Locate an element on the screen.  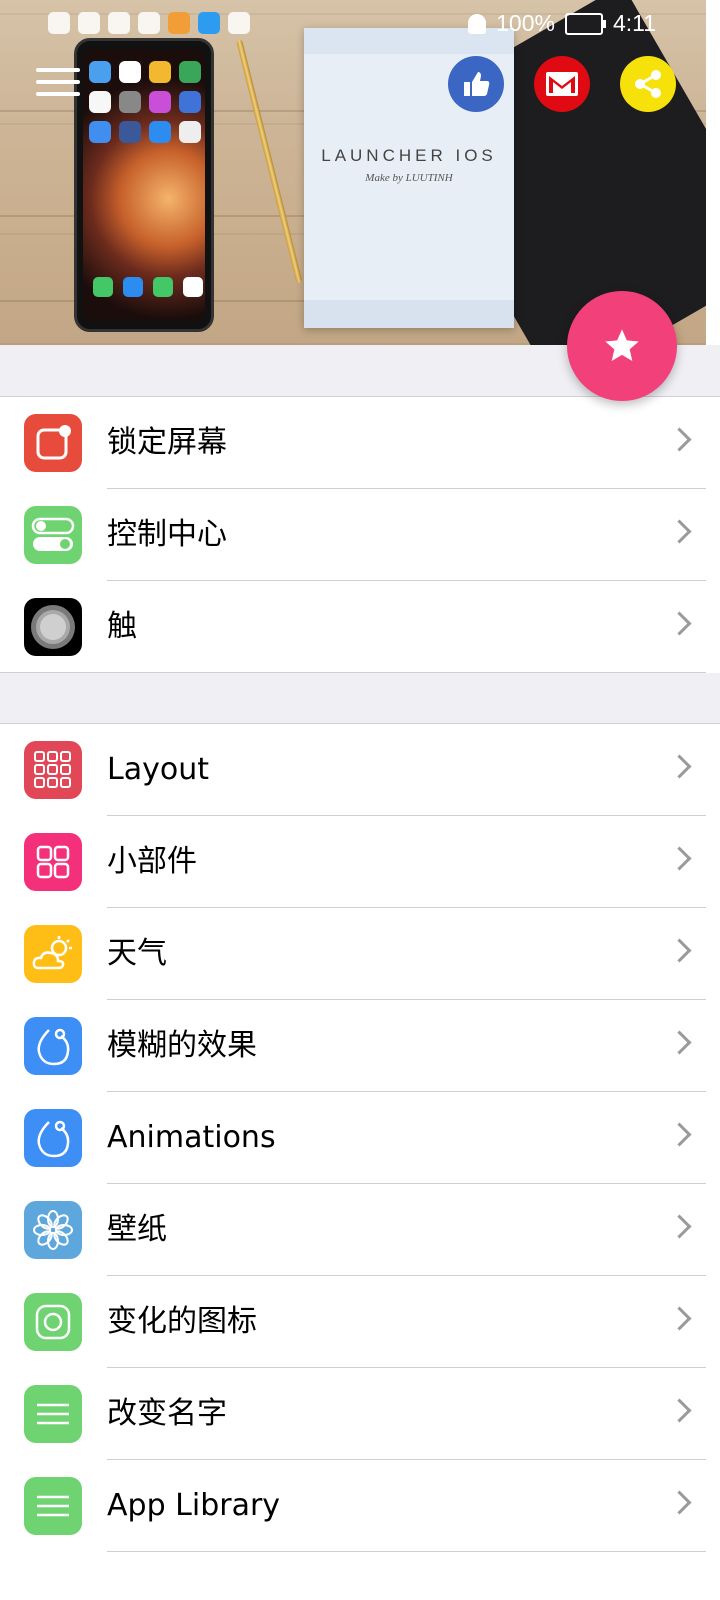
bell-off-icon is located at coordinates (477, 23).